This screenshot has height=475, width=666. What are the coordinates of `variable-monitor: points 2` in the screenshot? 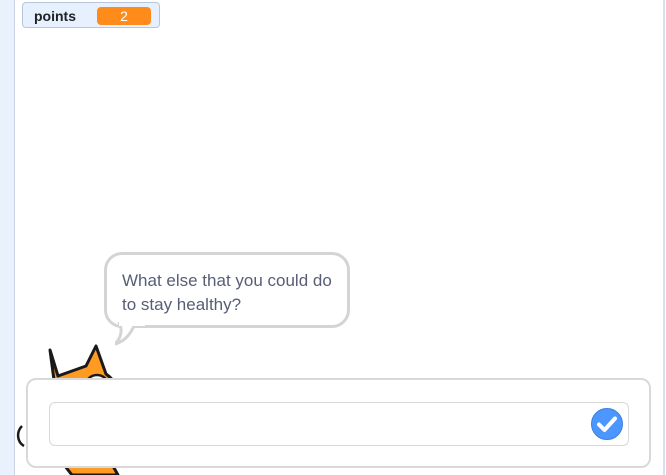 It's located at (91, 15).